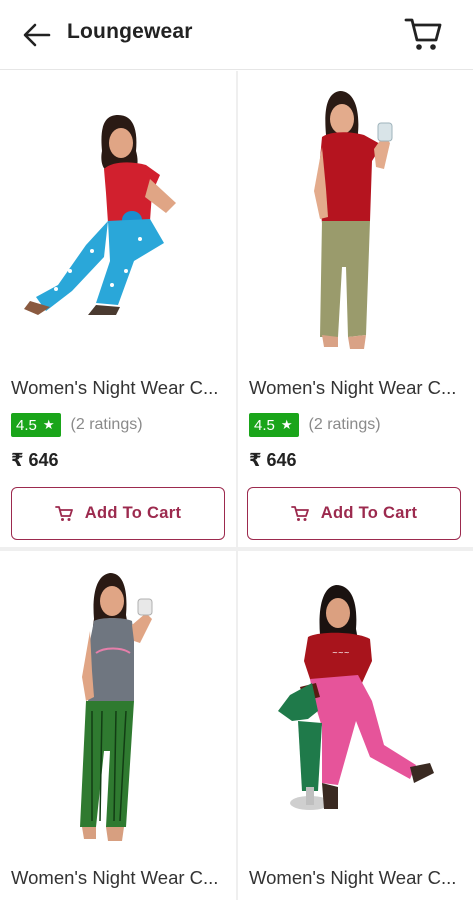 The height and width of the screenshot is (900, 473). Describe the element at coordinates (236, 35) in the screenshot. I see `app-bar: Loungewear` at that location.